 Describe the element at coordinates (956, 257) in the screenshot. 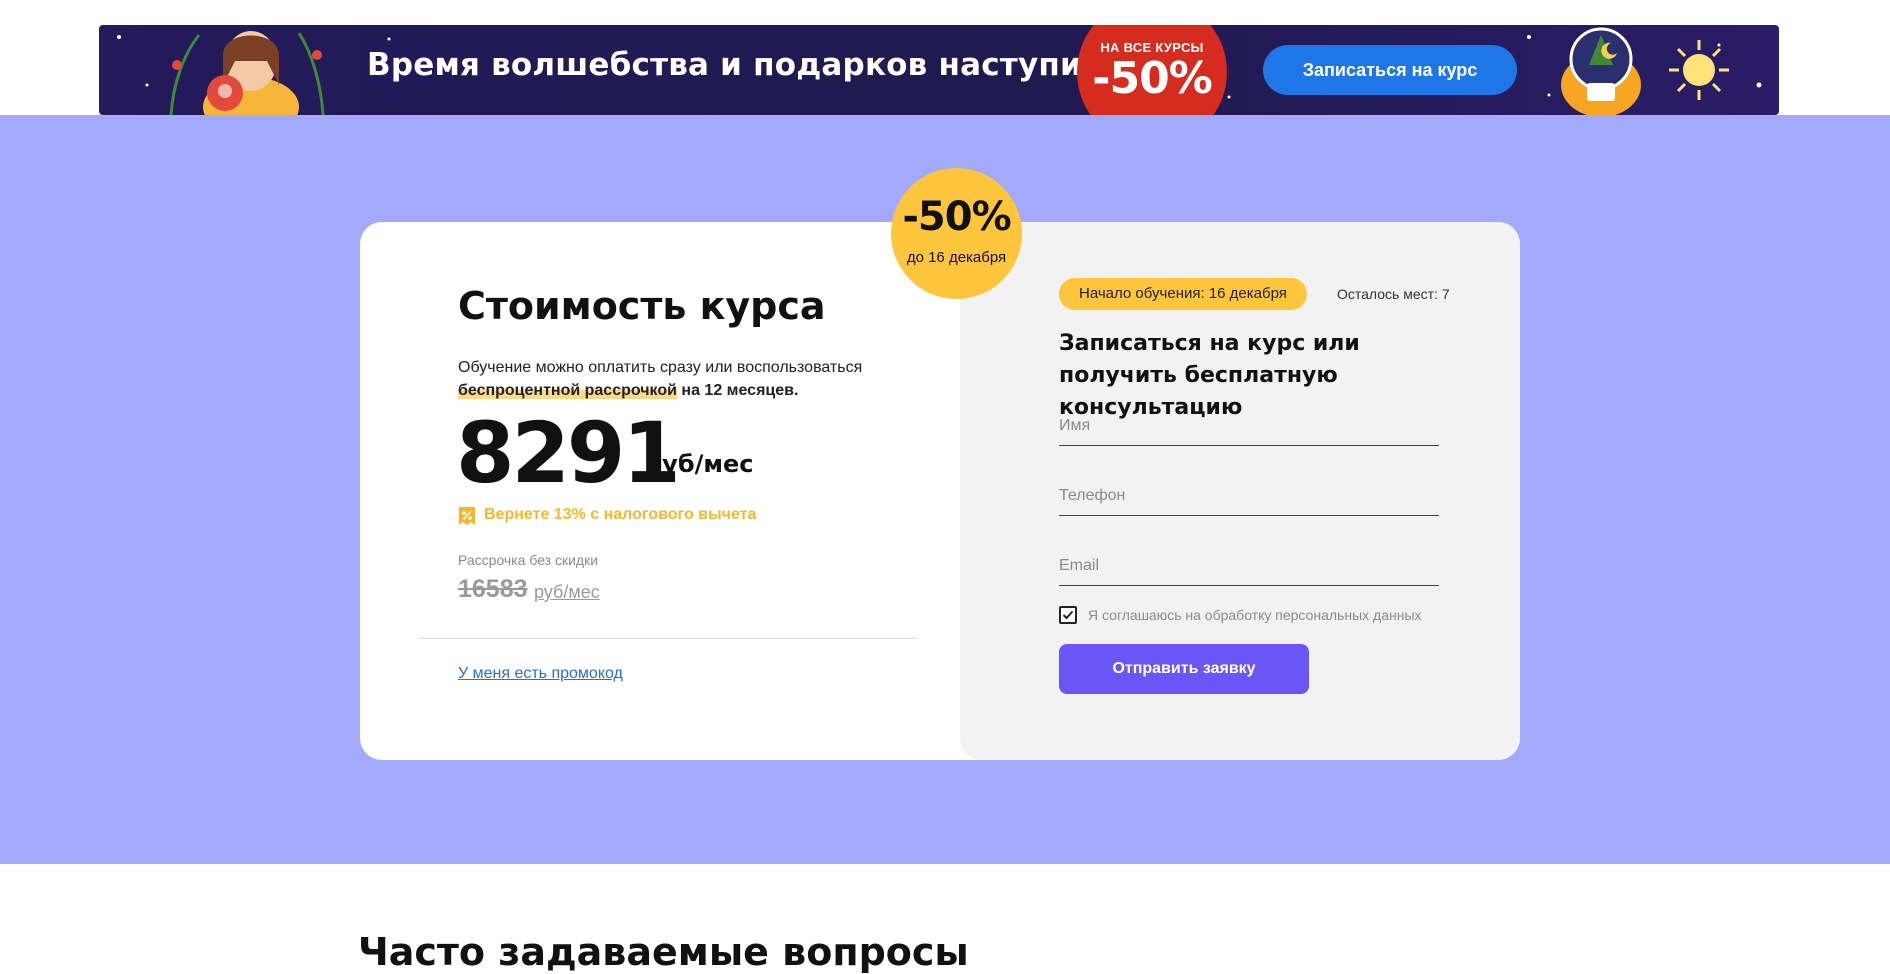

I see `discount-badge-deadline: до 16 декабря` at that location.